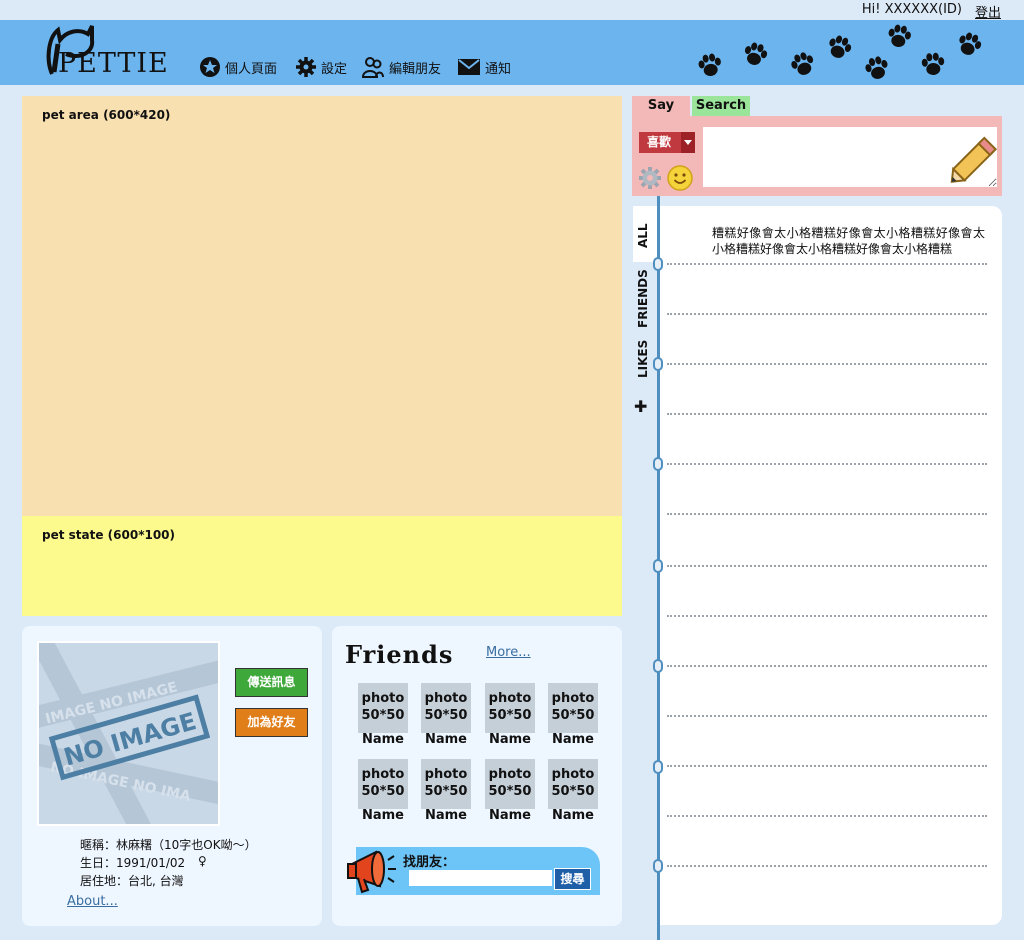  I want to click on mood-select: 喜歡, so click(667, 142).